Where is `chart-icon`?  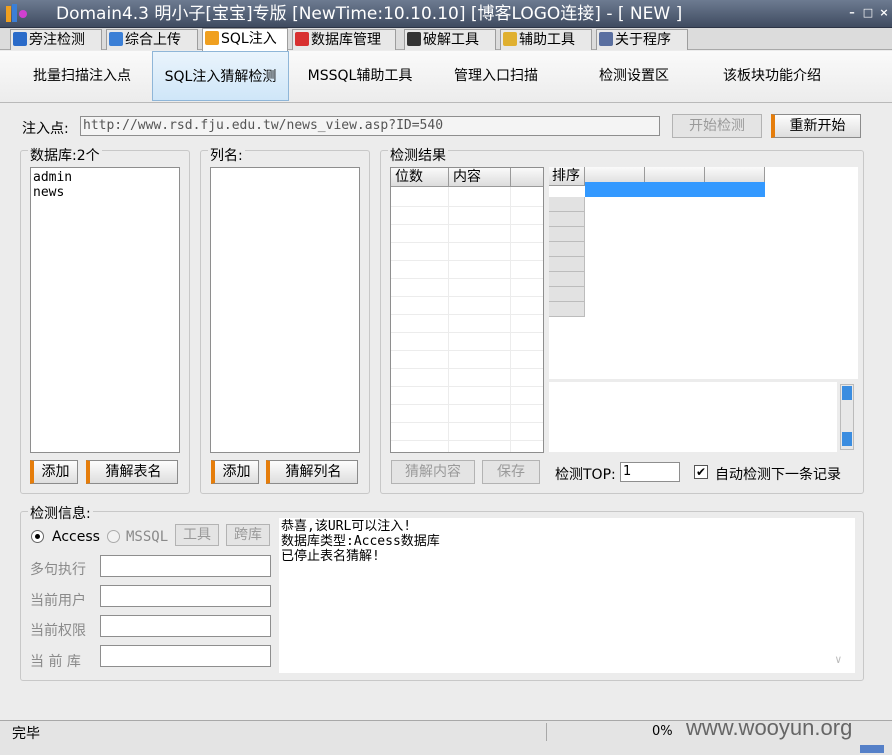
chart-icon is located at coordinates (116, 39).